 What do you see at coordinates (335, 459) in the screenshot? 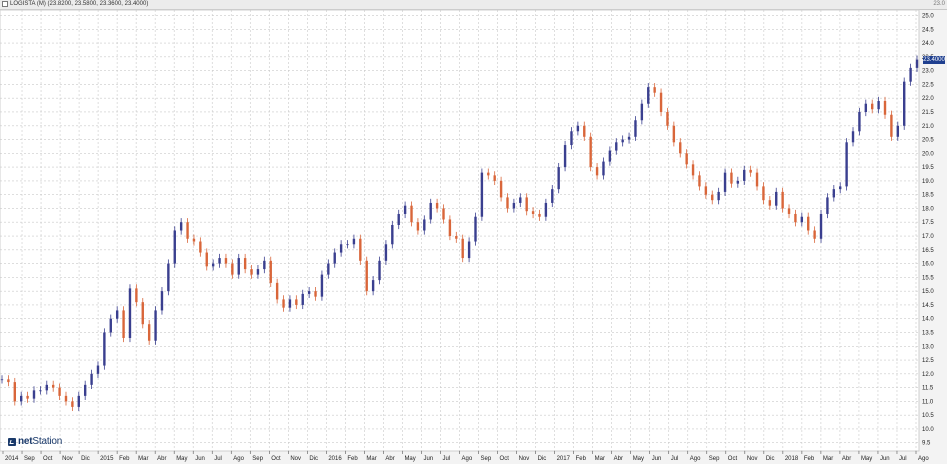
I see `x-tick-label: 2016` at bounding box center [335, 459].